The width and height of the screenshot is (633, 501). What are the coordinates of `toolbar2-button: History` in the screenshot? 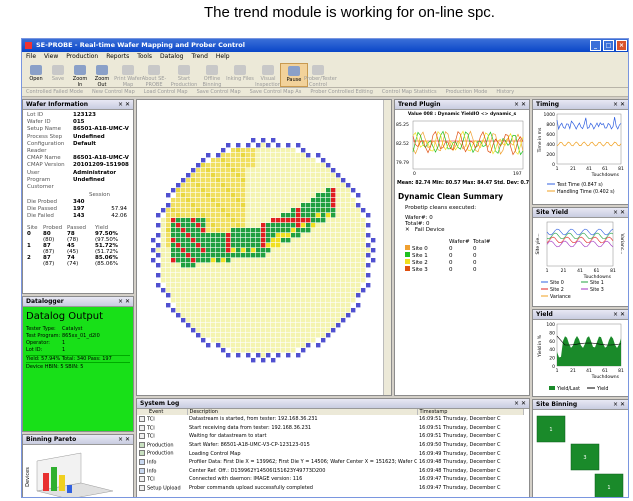 It's located at (505, 92).